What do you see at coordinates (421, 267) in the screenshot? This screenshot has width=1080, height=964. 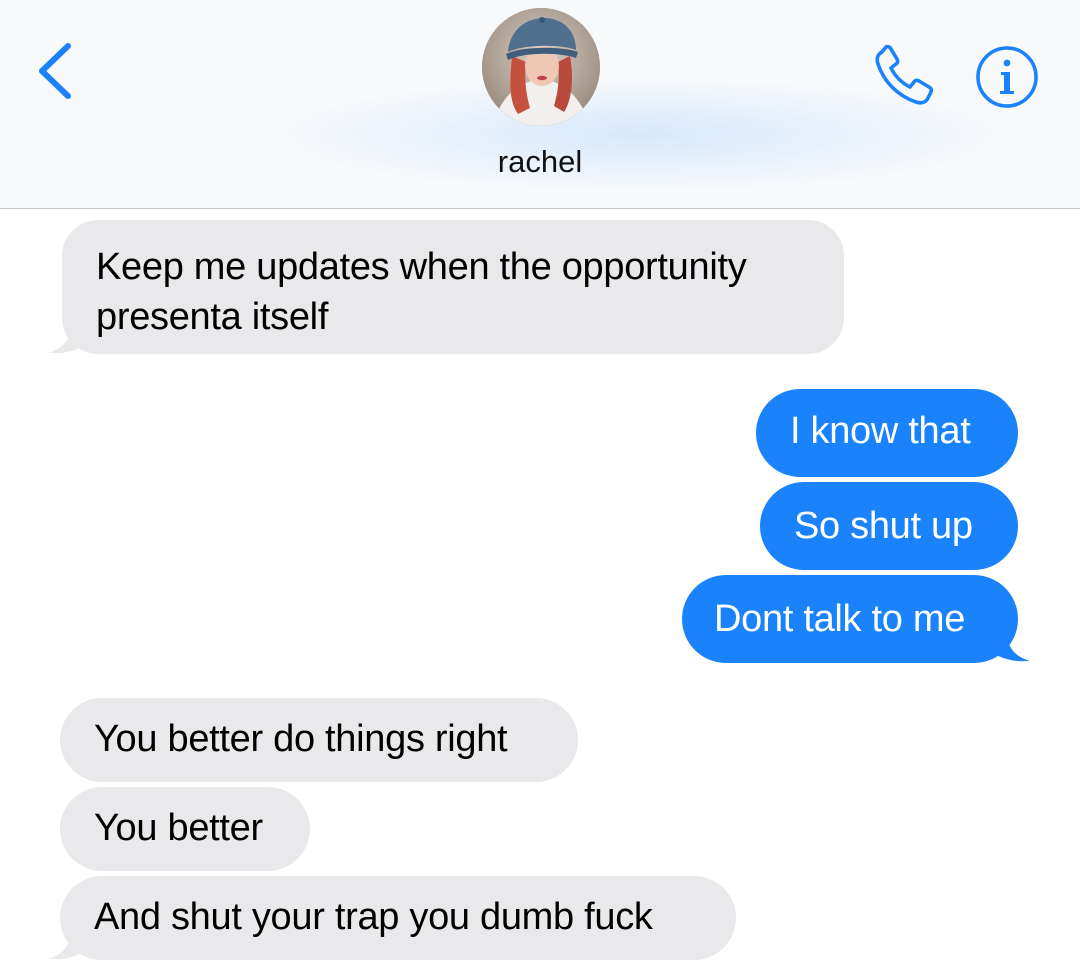 I see `message-text-line: Keep me updates when the opportunity` at bounding box center [421, 267].